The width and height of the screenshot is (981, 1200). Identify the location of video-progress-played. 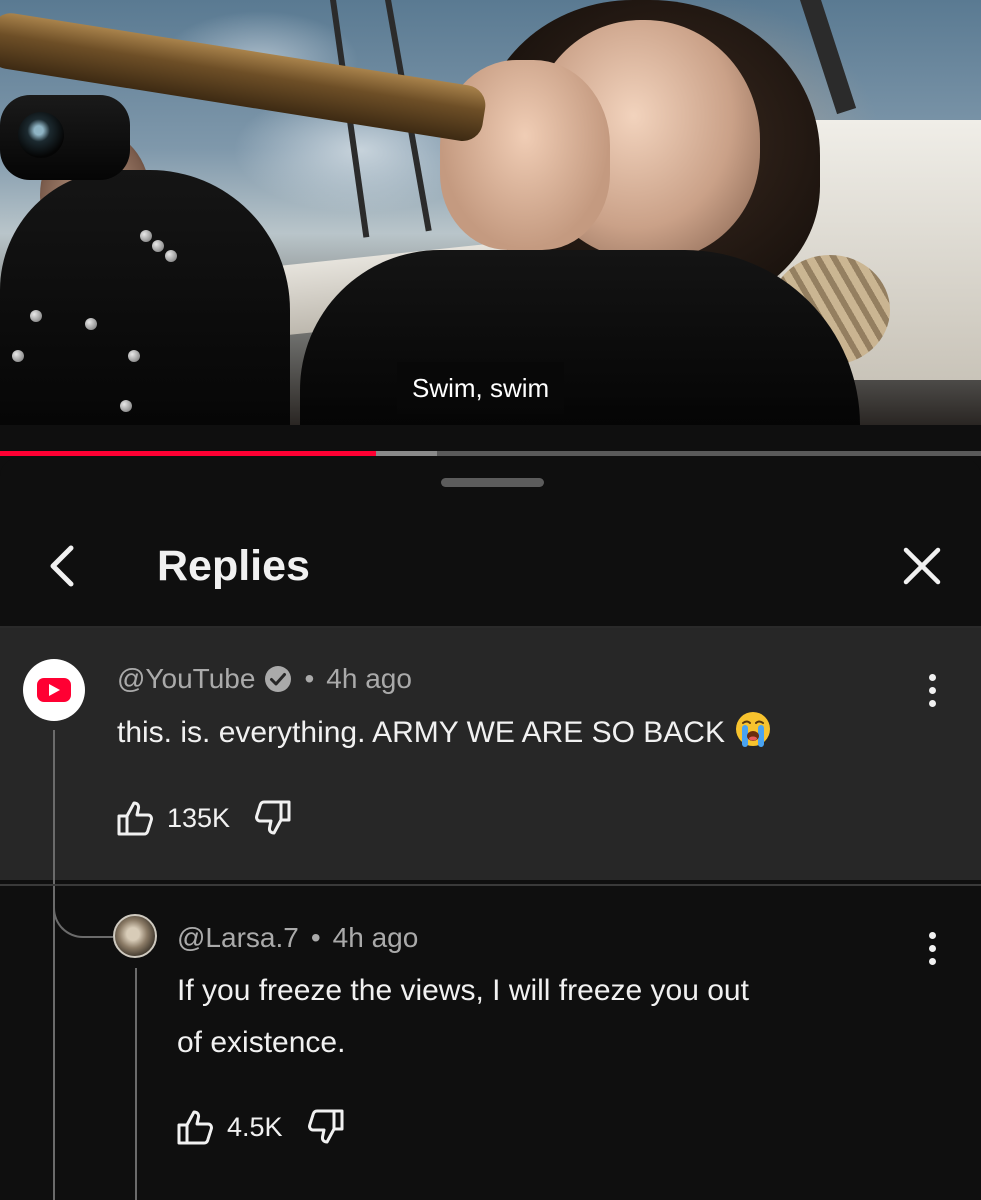
(188, 453).